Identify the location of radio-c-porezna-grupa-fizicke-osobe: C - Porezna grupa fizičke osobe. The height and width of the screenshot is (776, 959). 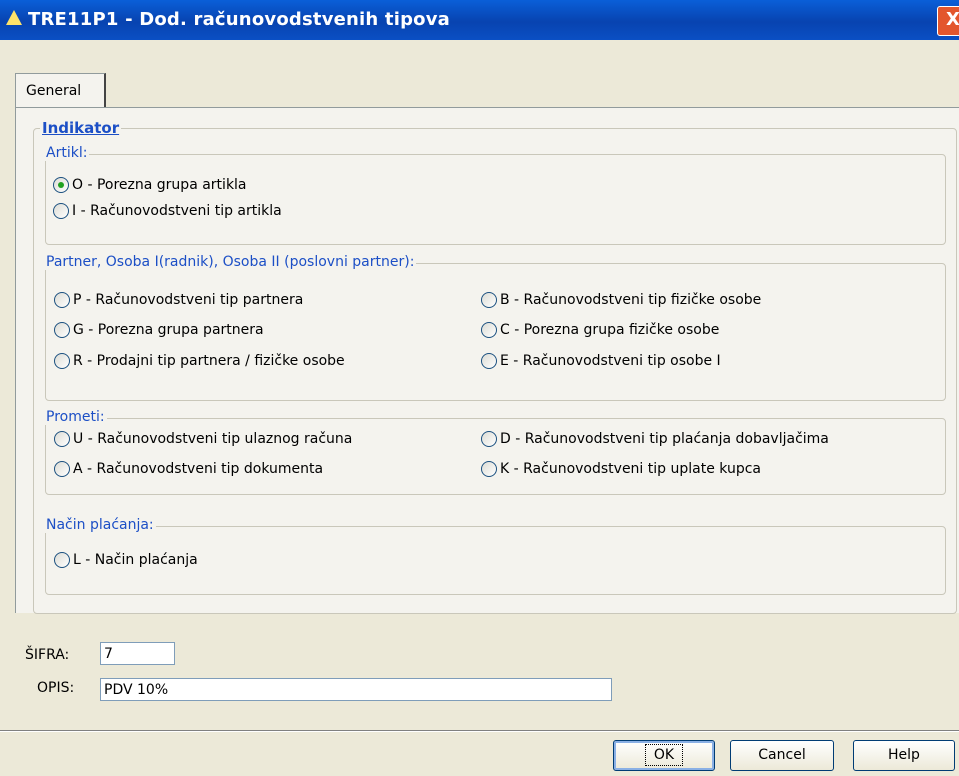
(600, 330).